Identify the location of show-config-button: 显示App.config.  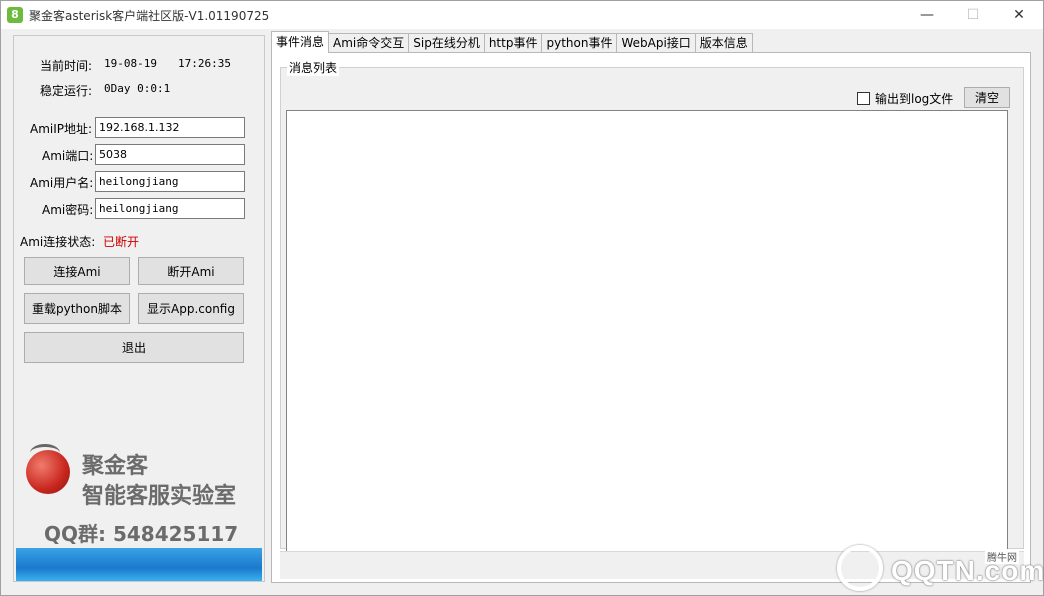
(191, 308).